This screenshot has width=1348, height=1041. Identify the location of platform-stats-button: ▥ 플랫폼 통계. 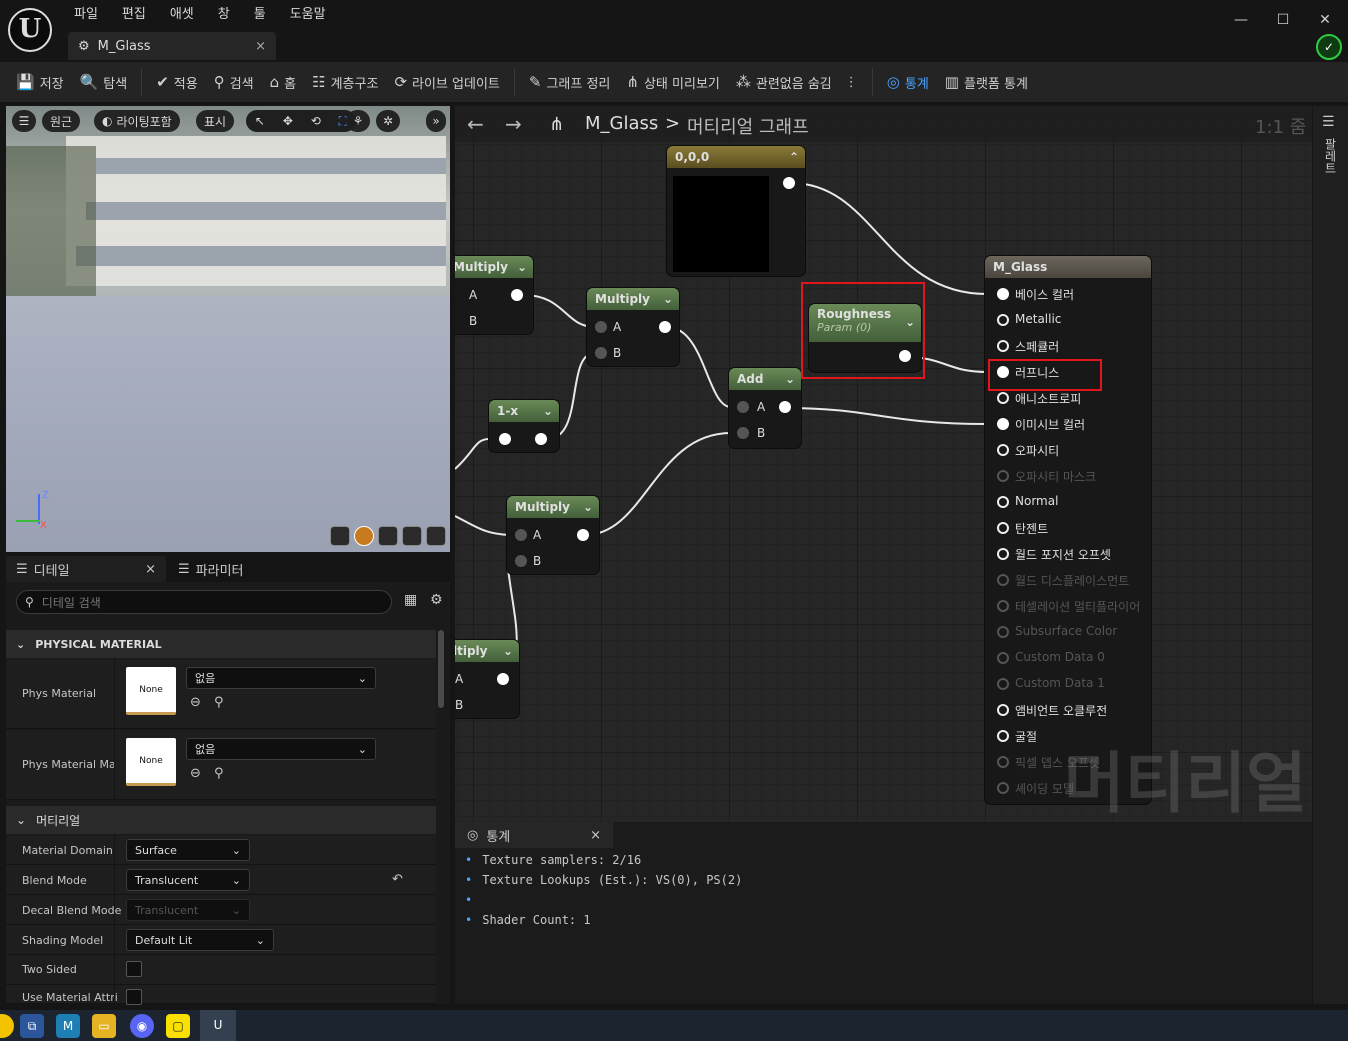
(986, 82).